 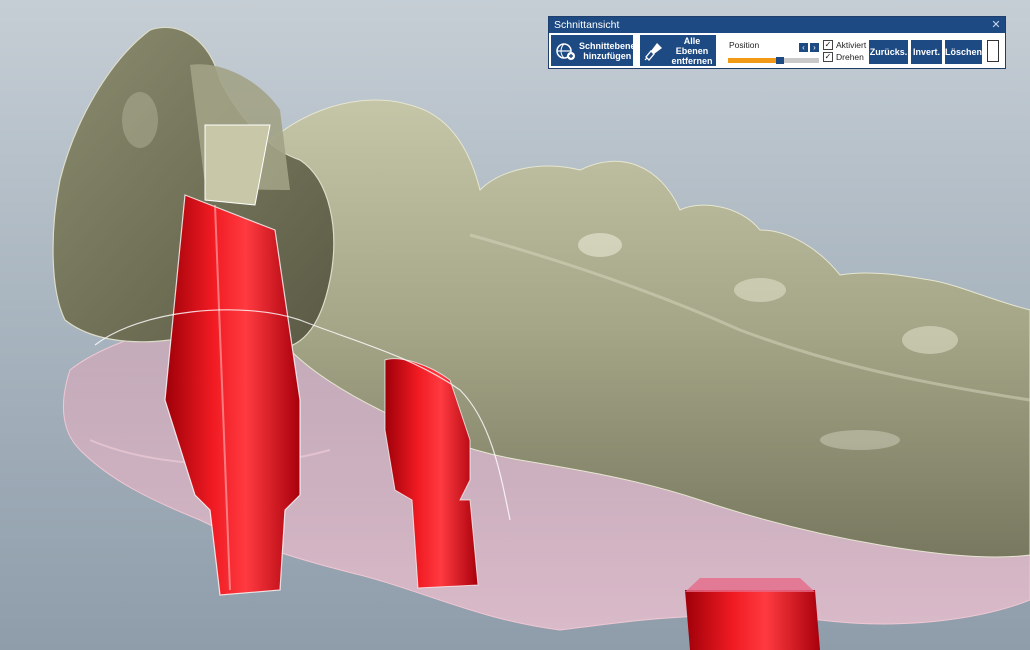 I want to click on add-section-plane-button: Schnittebene hinzufügen, so click(x=593, y=50).